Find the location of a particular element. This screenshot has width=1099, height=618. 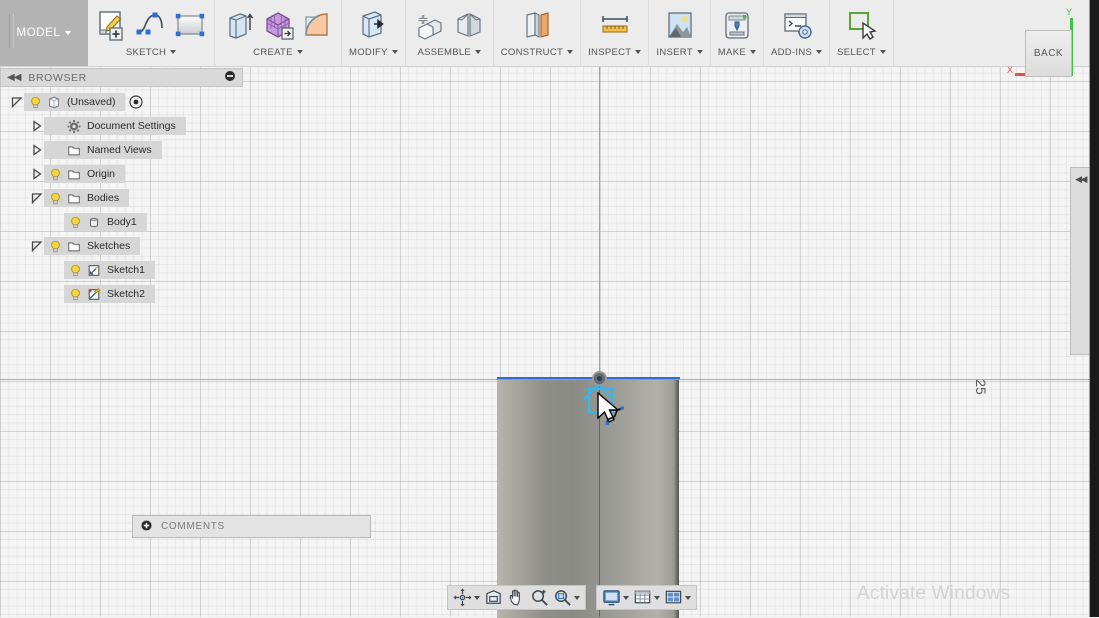

tree-row-highlight: Bodies is located at coordinates (87, 198).